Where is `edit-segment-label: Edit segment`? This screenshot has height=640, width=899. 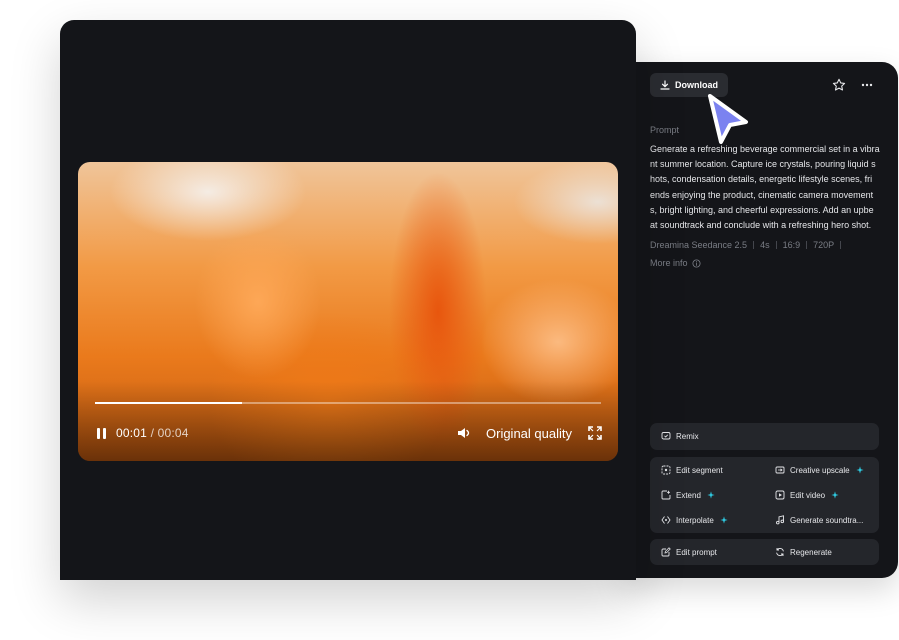 edit-segment-label: Edit segment is located at coordinates (699, 470).